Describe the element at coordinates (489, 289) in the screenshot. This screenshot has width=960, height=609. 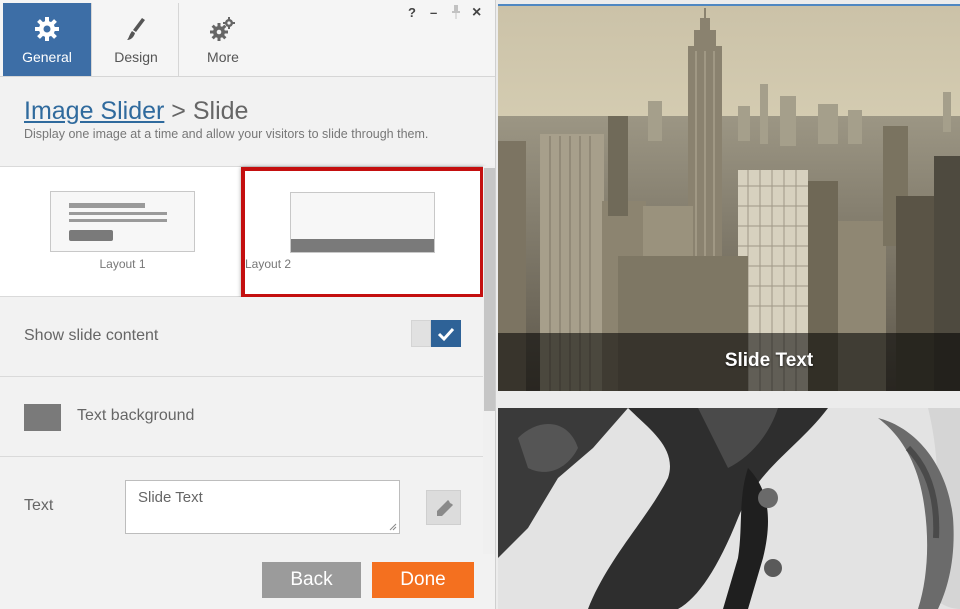
I see `scrollbar-thumb` at that location.